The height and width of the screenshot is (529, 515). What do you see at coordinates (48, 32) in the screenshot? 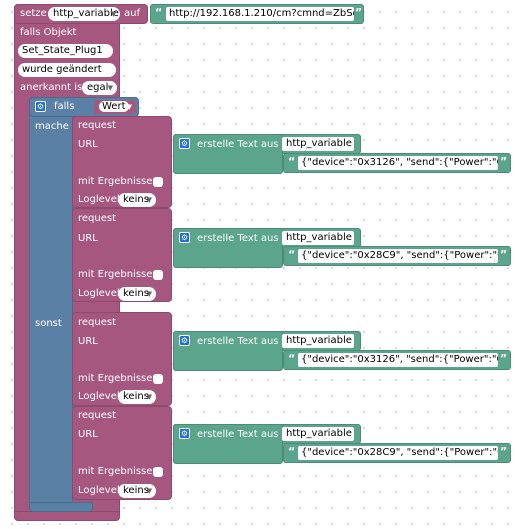
I see `falls-objekt-label: falls Objekt` at bounding box center [48, 32].